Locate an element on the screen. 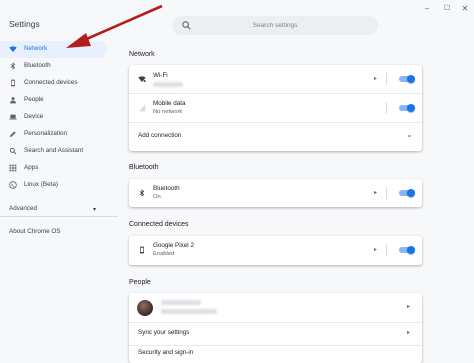 The height and width of the screenshot is (363, 474). connected-devices-card: Google Pixel 2 Enabled ▸ is located at coordinates (275, 250).